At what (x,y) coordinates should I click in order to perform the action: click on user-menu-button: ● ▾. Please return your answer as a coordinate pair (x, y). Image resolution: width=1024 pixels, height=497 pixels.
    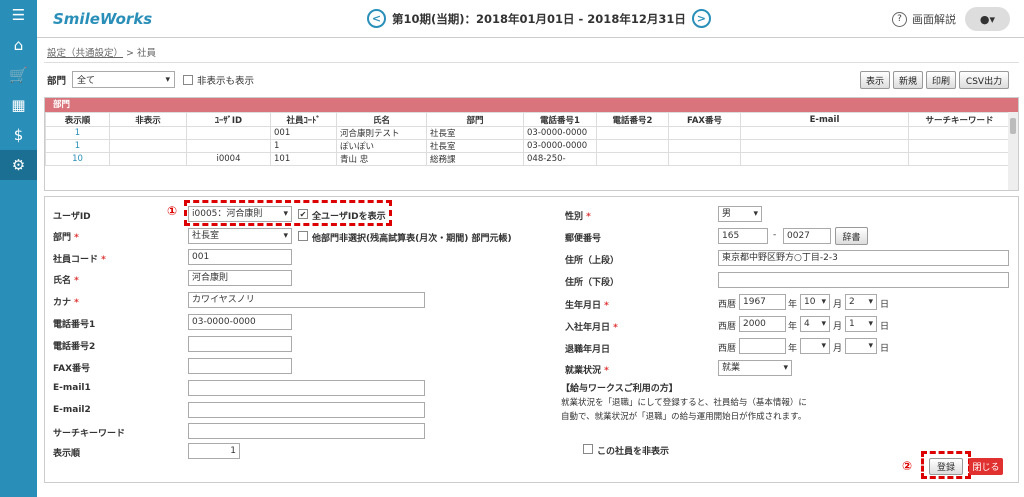
    Looking at the image, I should click on (987, 19).